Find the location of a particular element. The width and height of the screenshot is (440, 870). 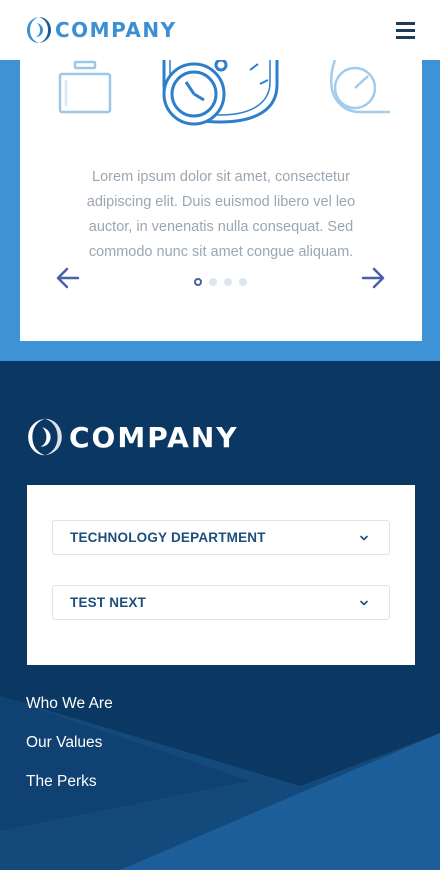

department-select: TECHNOLOGY DEPARTMENT is located at coordinates (221, 537).